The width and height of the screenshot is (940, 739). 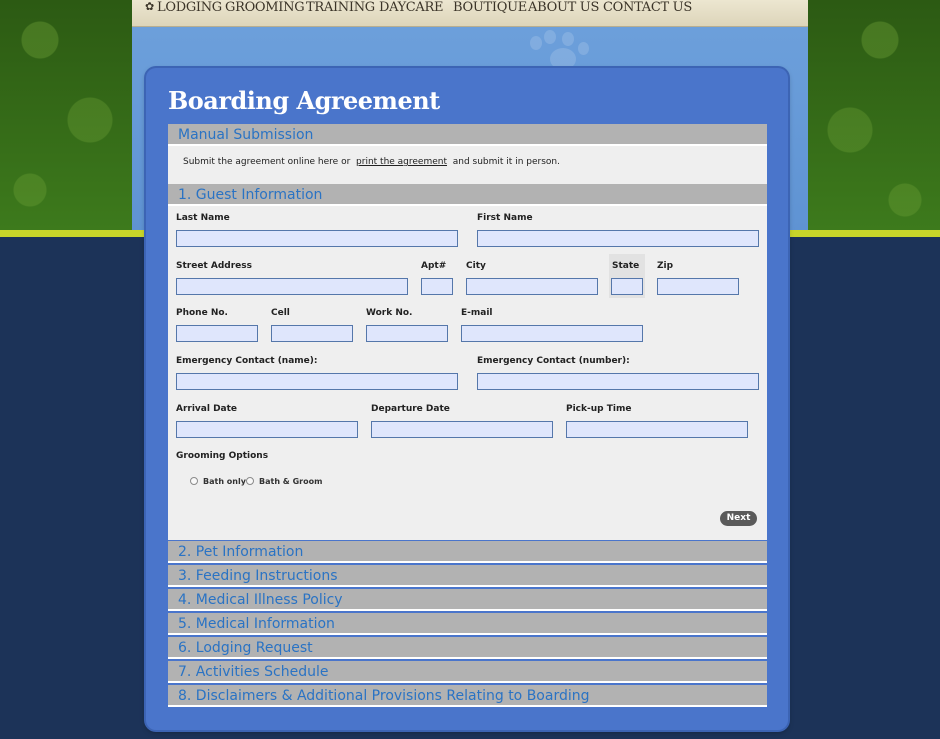 I want to click on departure-label: Departure Date, so click(x=410, y=409).